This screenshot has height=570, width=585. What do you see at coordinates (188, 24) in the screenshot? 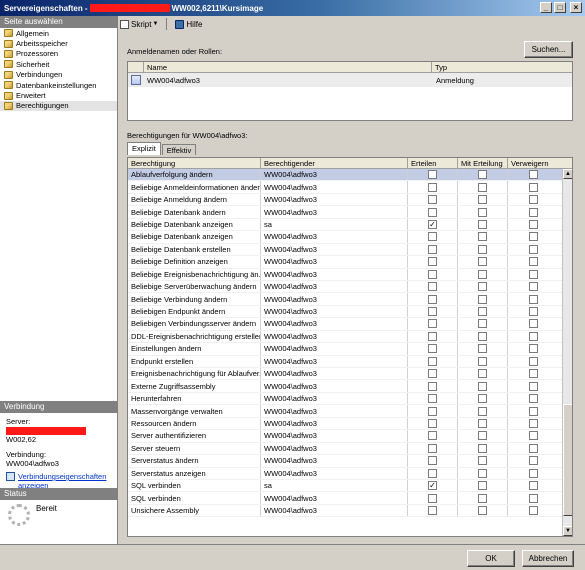
I see `help-button: Hilfe` at bounding box center [188, 24].